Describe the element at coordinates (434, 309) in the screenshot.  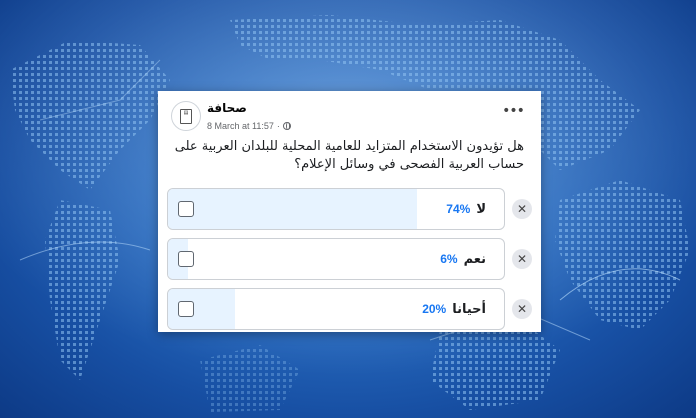
I see `option-percent: 20%` at that location.